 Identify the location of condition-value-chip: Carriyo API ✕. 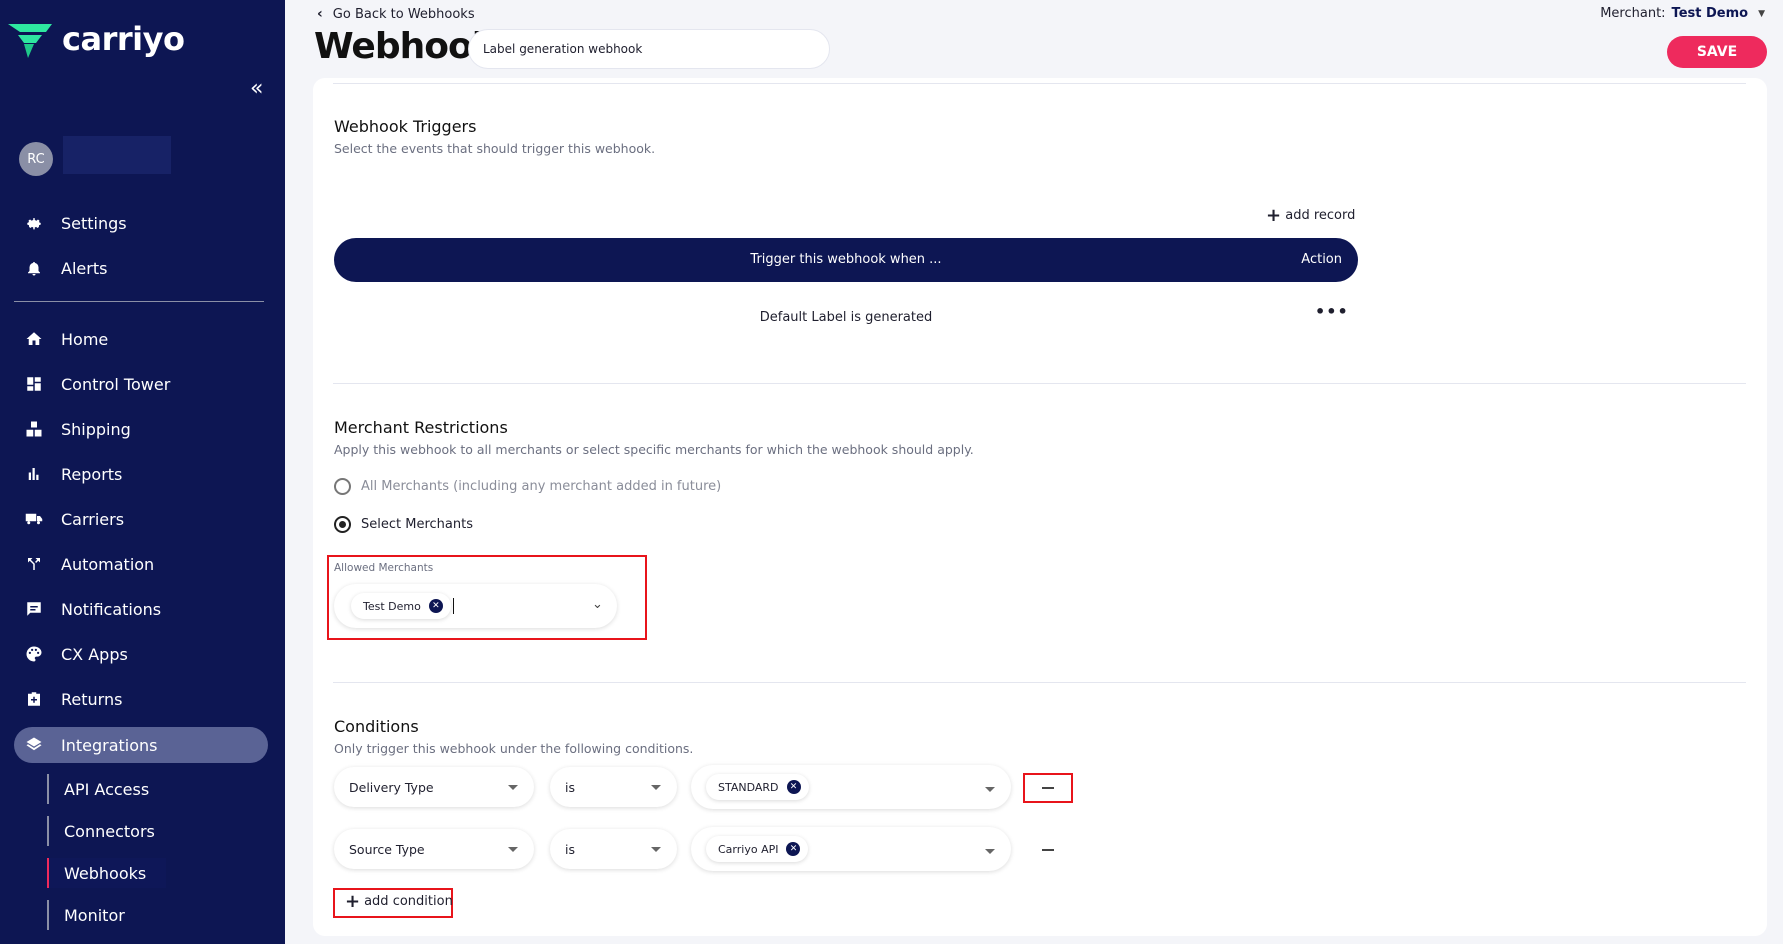
(757, 849).